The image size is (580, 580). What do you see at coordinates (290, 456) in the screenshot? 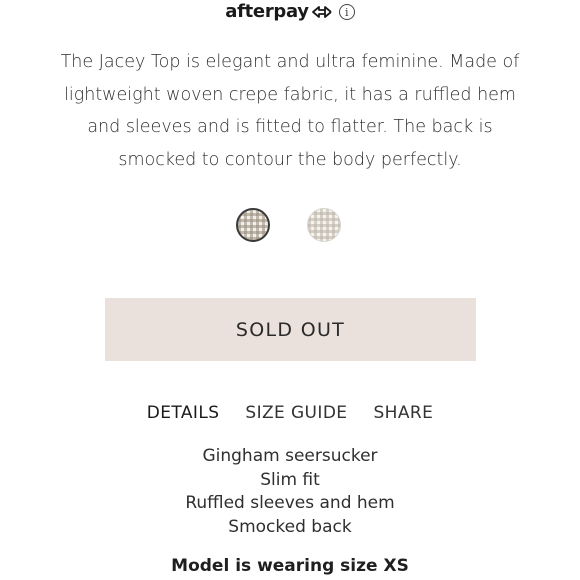
I see `list-item: Gingham seersucker` at bounding box center [290, 456].